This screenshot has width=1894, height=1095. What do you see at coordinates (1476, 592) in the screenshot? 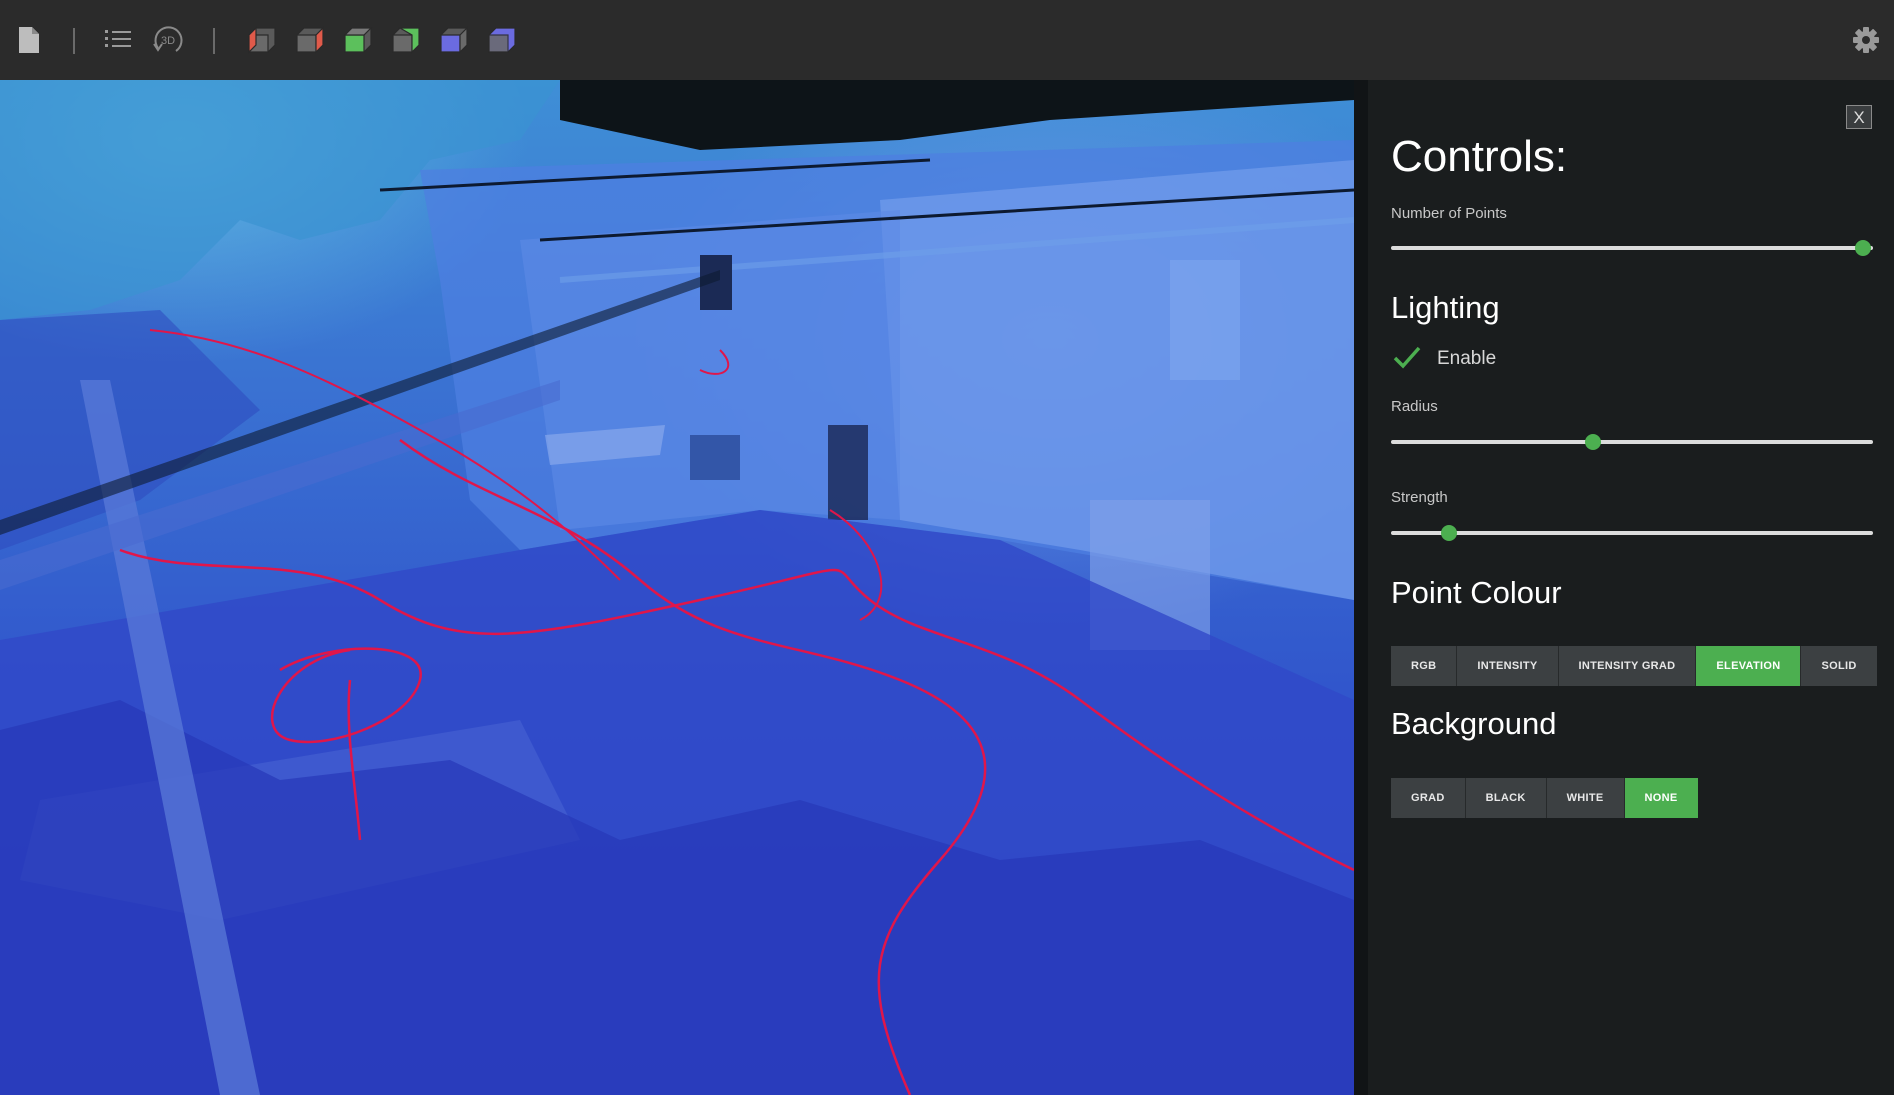
I see `point-colour-heading: Point Colour` at bounding box center [1476, 592].